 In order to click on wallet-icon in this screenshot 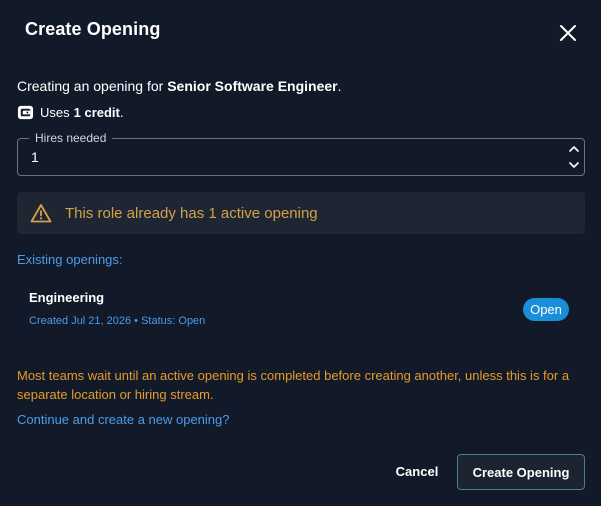, I will do `click(25, 112)`.